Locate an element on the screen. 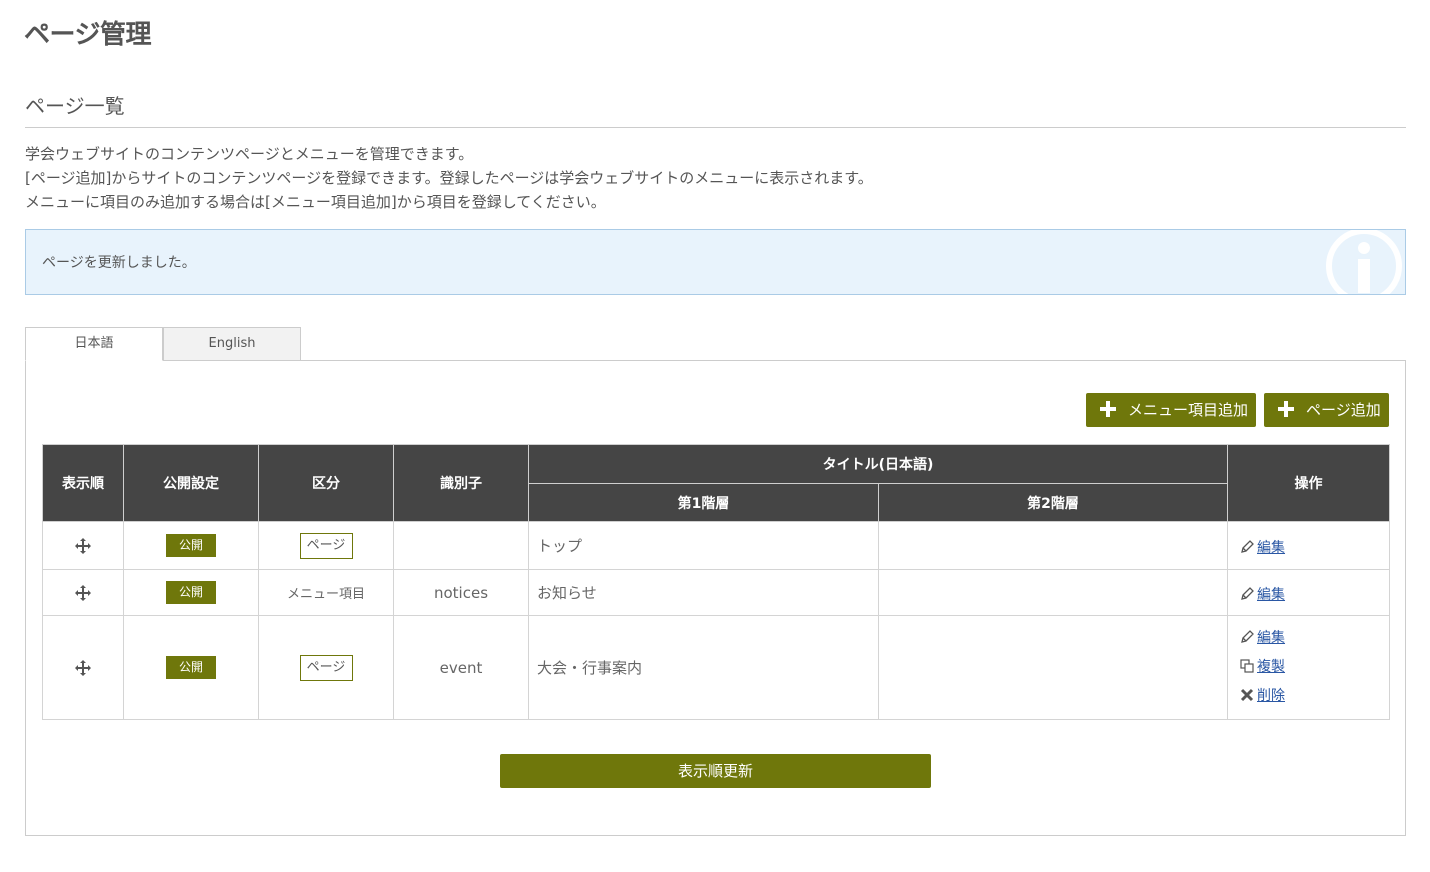 Image resolution: width=1430 pixels, height=872 pixels. add-menu-item-button: メニュー項目追加 is located at coordinates (1171, 410).